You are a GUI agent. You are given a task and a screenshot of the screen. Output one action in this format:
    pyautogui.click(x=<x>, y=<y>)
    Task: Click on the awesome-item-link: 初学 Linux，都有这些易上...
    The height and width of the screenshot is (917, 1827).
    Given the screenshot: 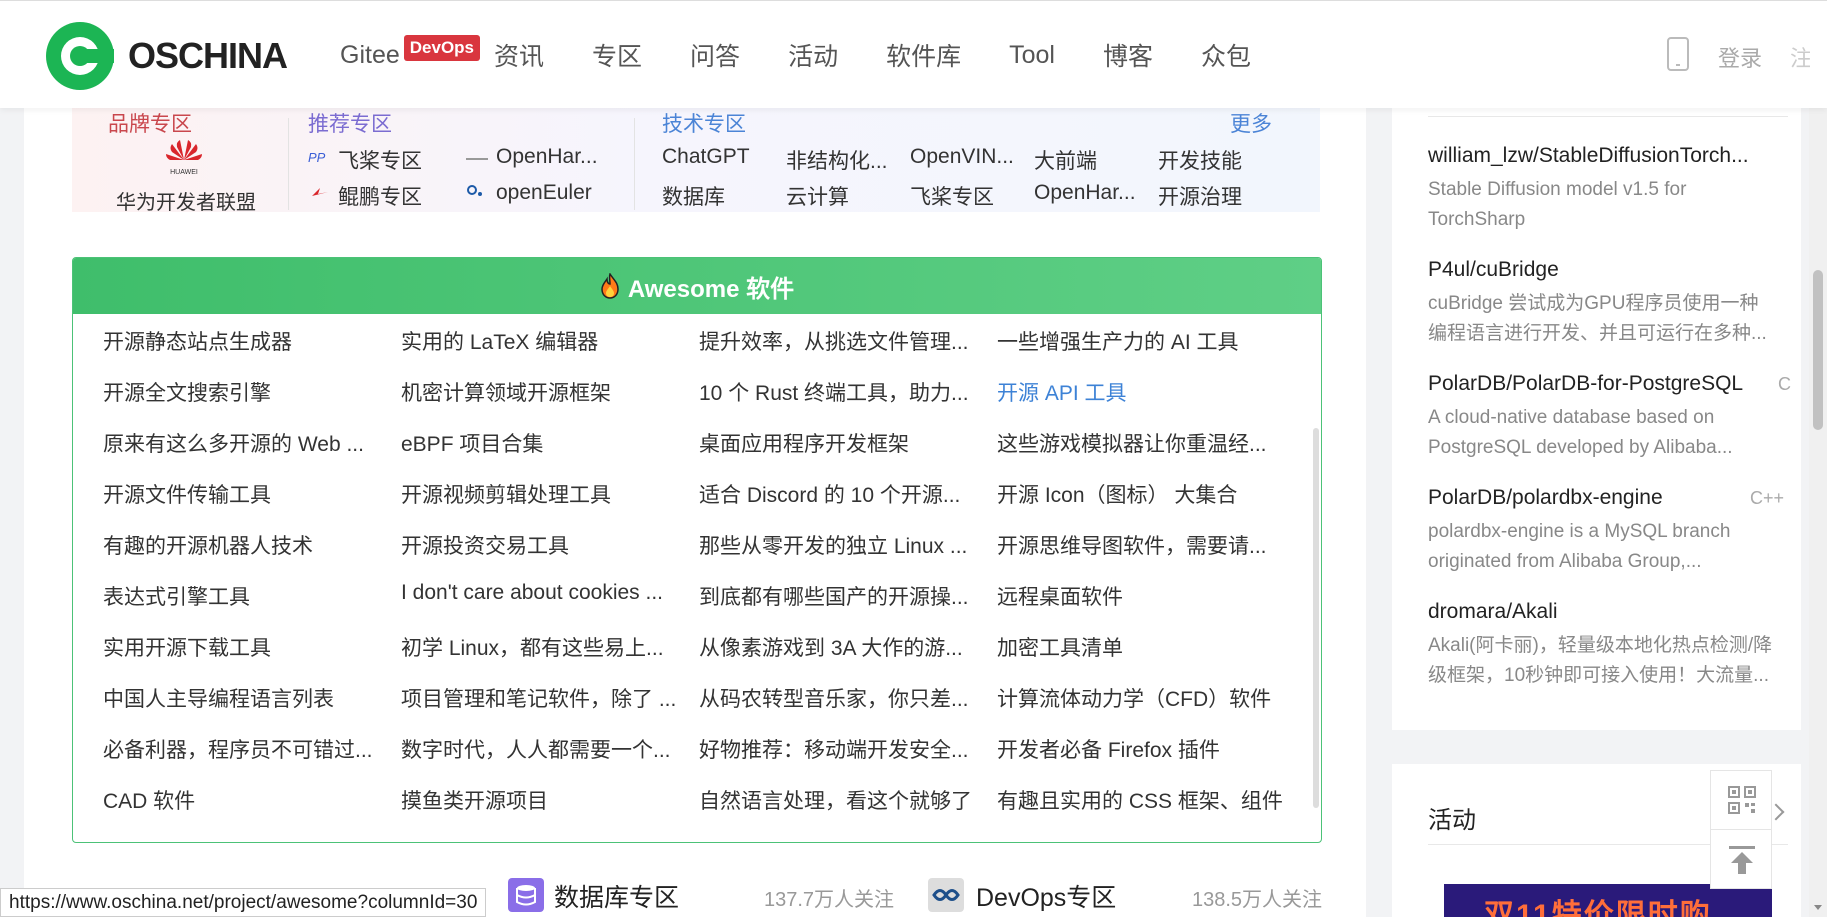 What is the action you would take?
    pyautogui.click(x=543, y=647)
    